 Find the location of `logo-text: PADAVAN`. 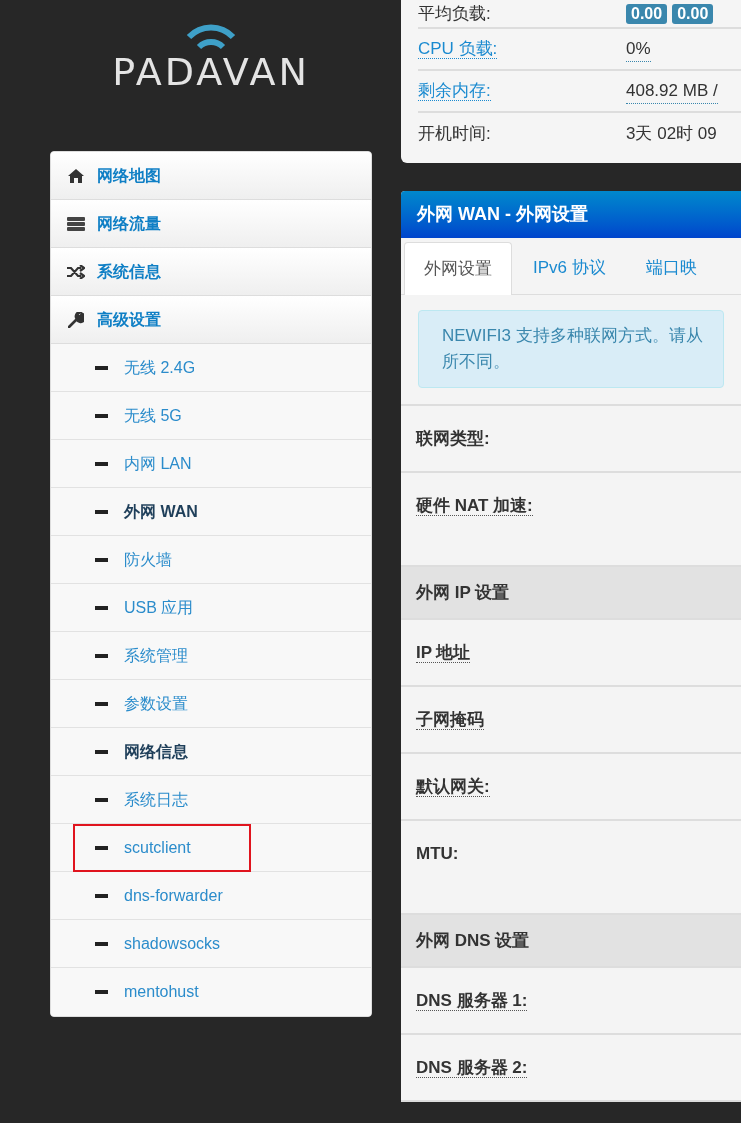

logo-text: PADAVAN is located at coordinates (211, 72).